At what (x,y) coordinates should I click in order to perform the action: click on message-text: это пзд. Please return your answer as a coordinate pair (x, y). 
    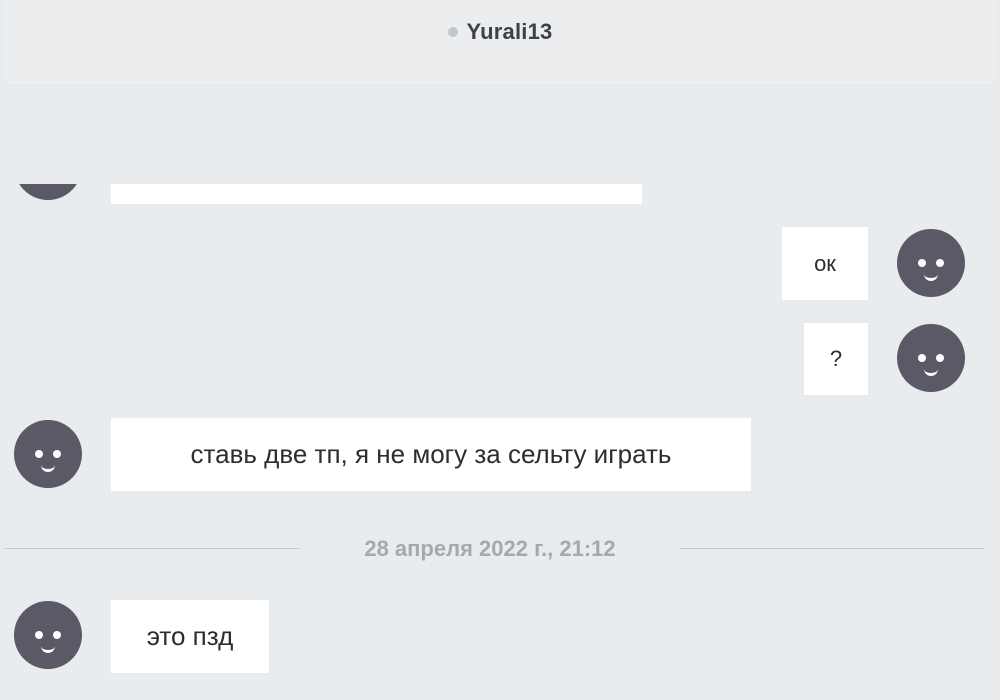
    Looking at the image, I should click on (190, 636).